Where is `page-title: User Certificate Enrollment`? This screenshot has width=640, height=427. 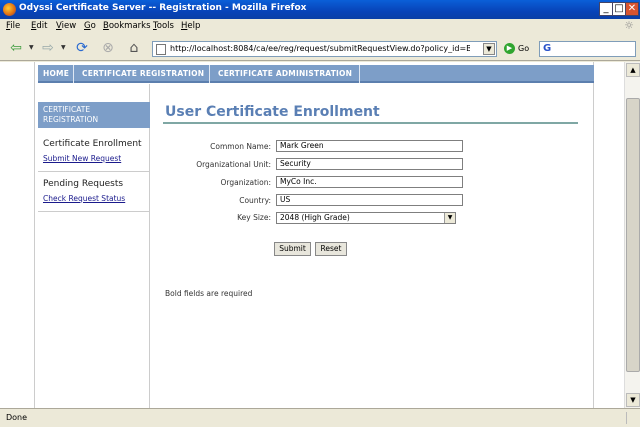 page-title: User Certificate Enrollment is located at coordinates (272, 112).